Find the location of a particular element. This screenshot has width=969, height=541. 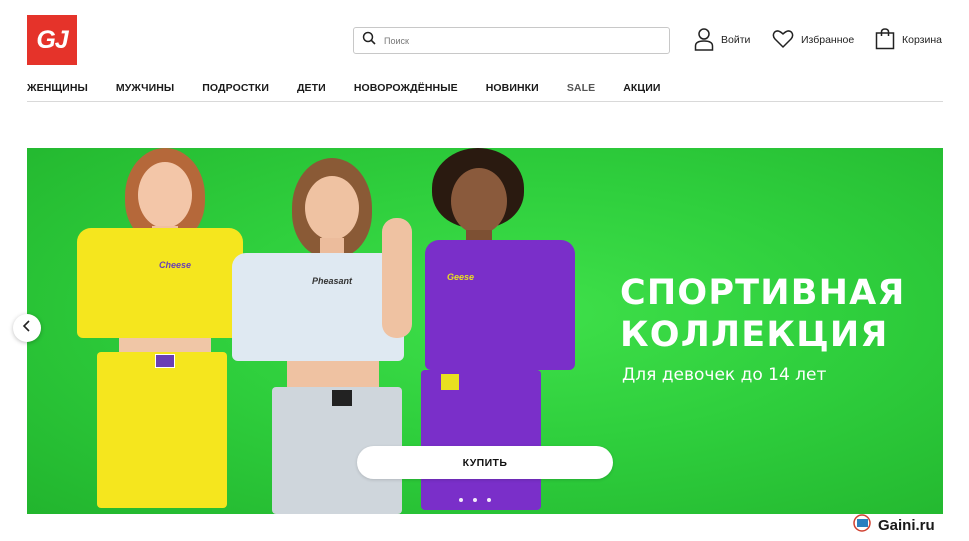

model-yellow-outfit: Cheese is located at coordinates (157, 331).